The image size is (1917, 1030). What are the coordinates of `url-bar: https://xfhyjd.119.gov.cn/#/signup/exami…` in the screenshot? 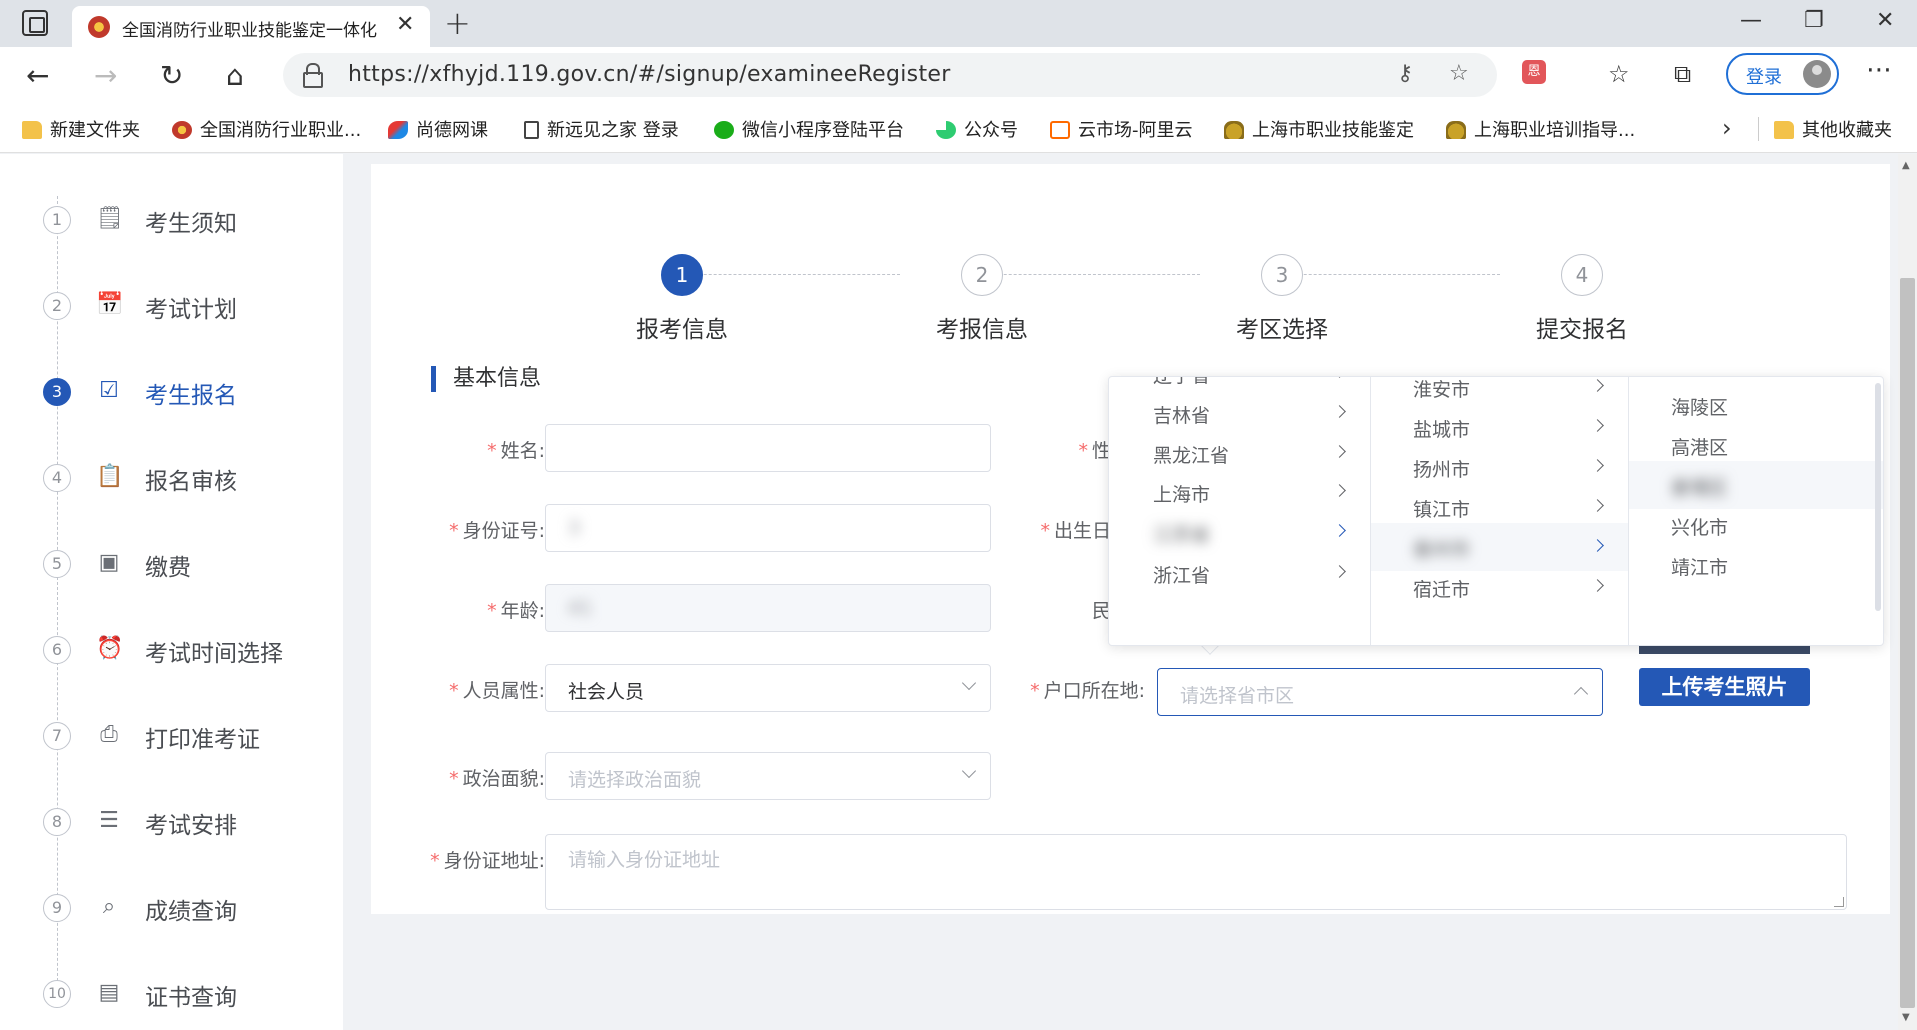 It's located at (890, 75).